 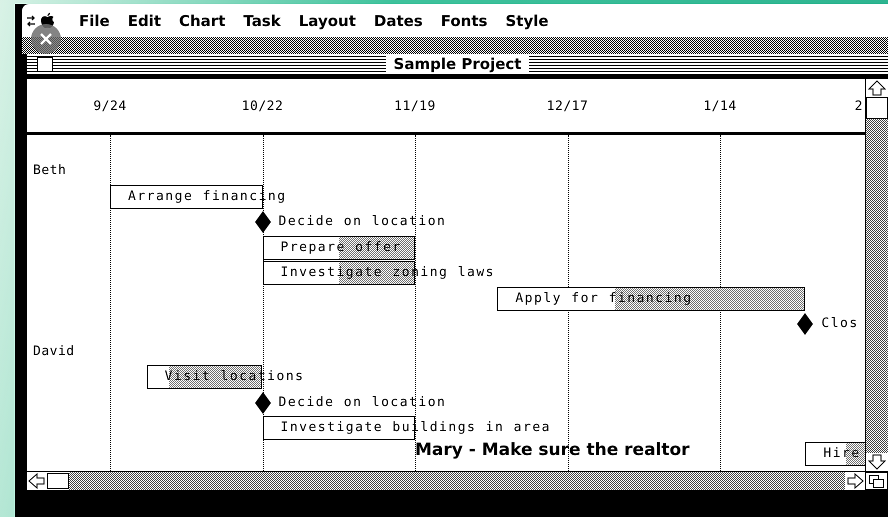 What do you see at coordinates (651, 298) in the screenshot?
I see `task-bar: Apply for financing` at bounding box center [651, 298].